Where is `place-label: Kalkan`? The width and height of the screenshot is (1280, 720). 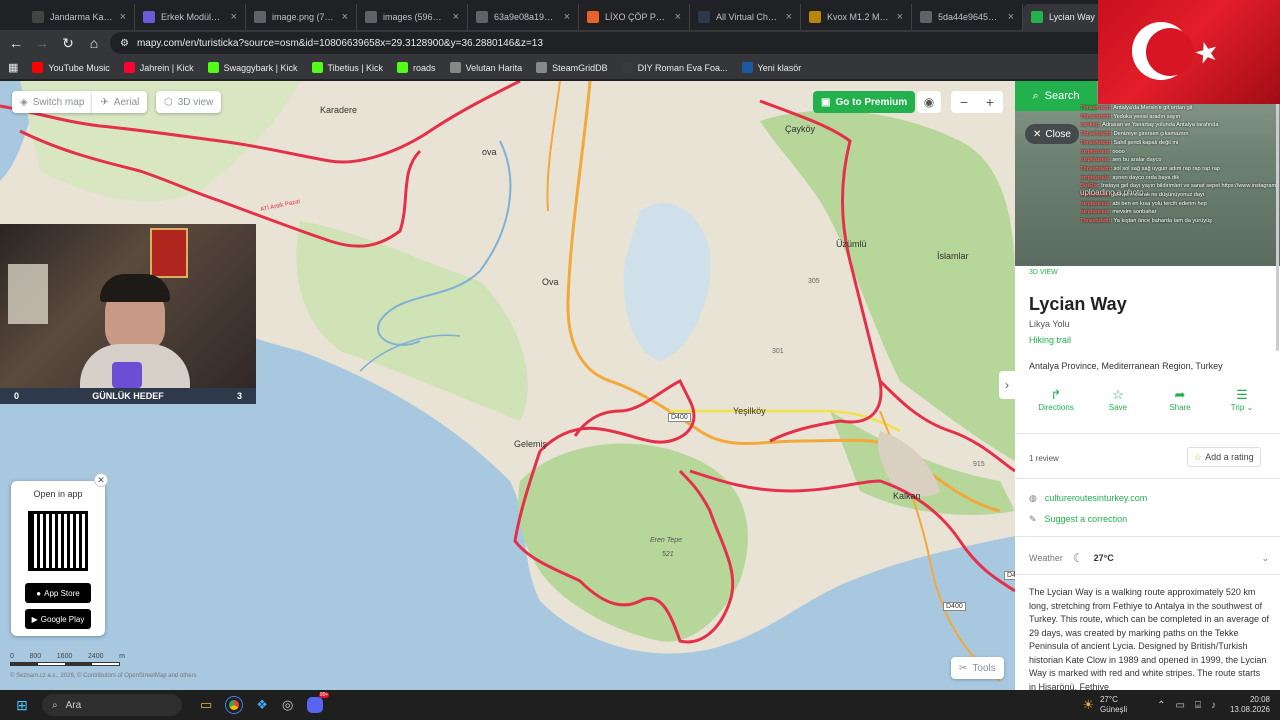 place-label: Kalkan is located at coordinates (907, 496).